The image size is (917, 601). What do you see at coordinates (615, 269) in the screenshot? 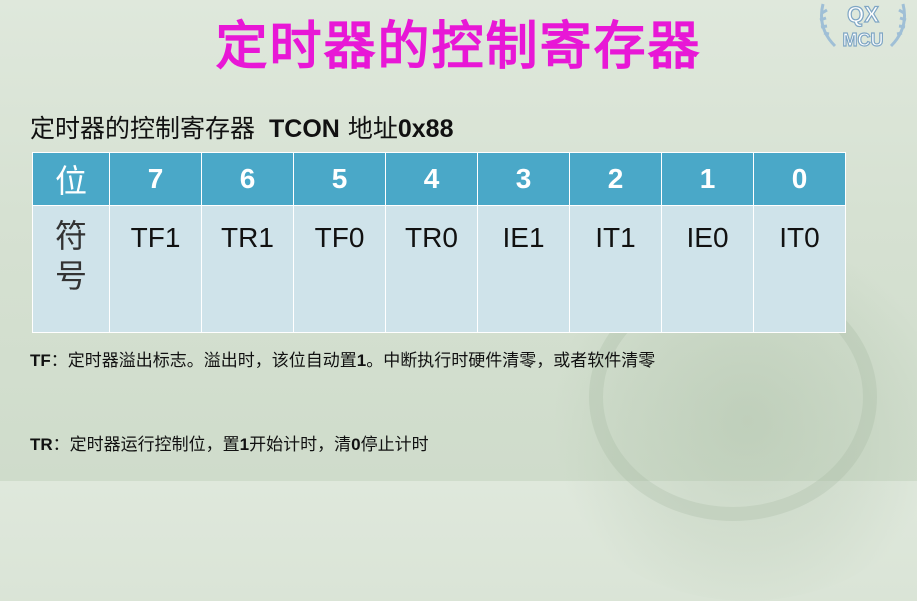
I see `symbol-it1: IT1` at bounding box center [615, 269].